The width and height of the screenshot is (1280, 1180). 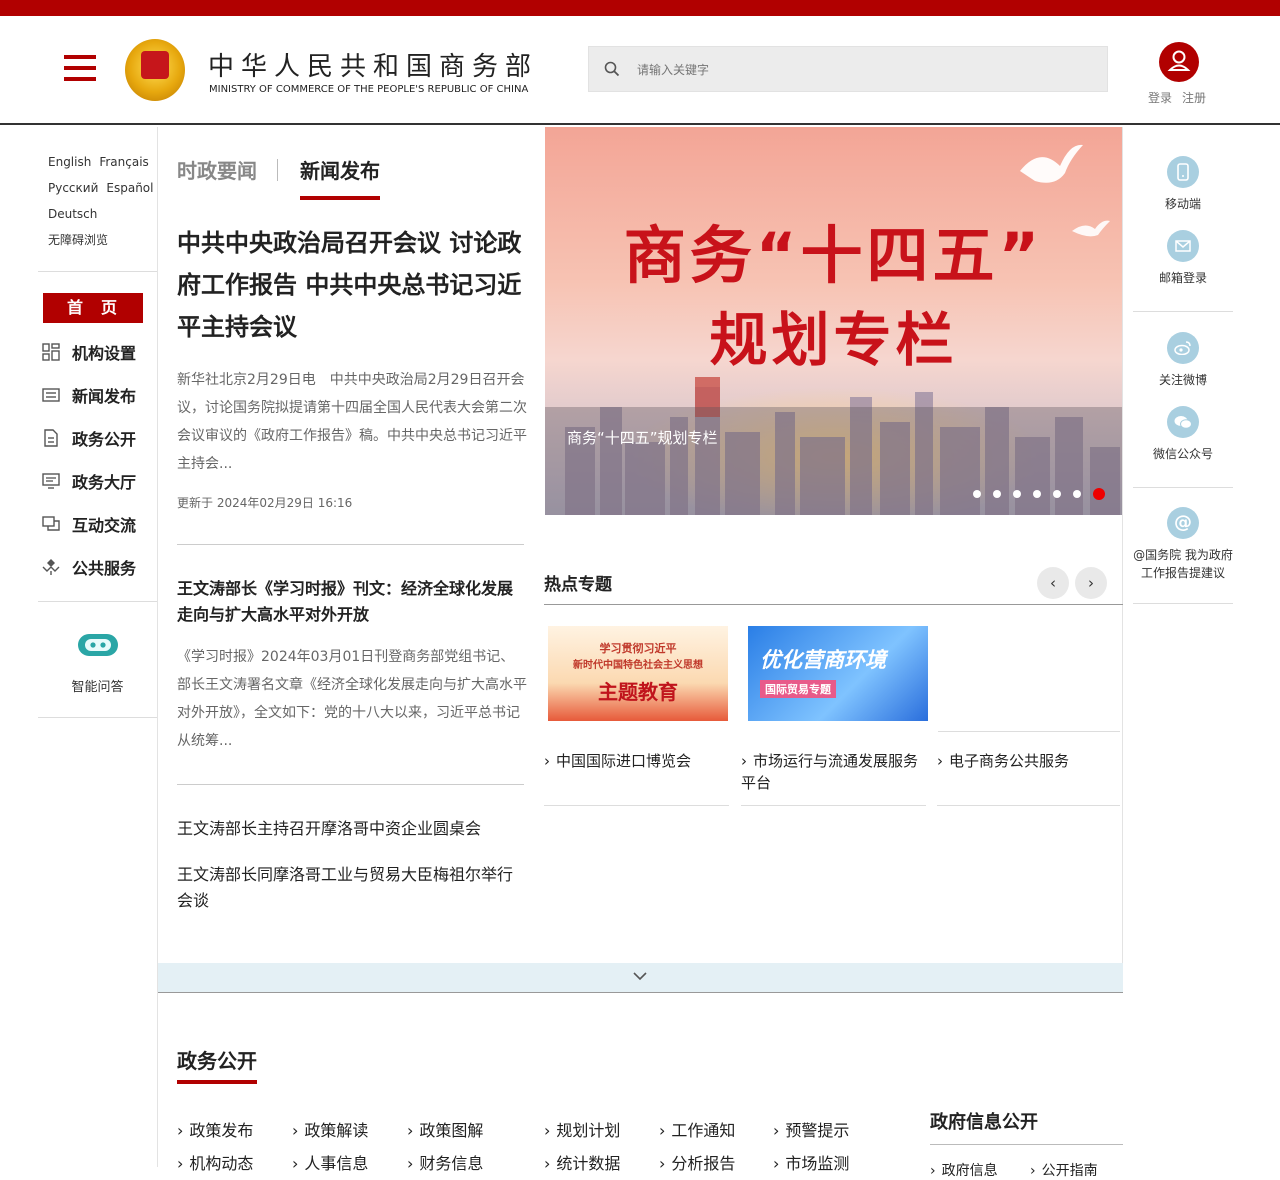 I want to click on link-label: 市场监测, so click(x=817, y=1163).